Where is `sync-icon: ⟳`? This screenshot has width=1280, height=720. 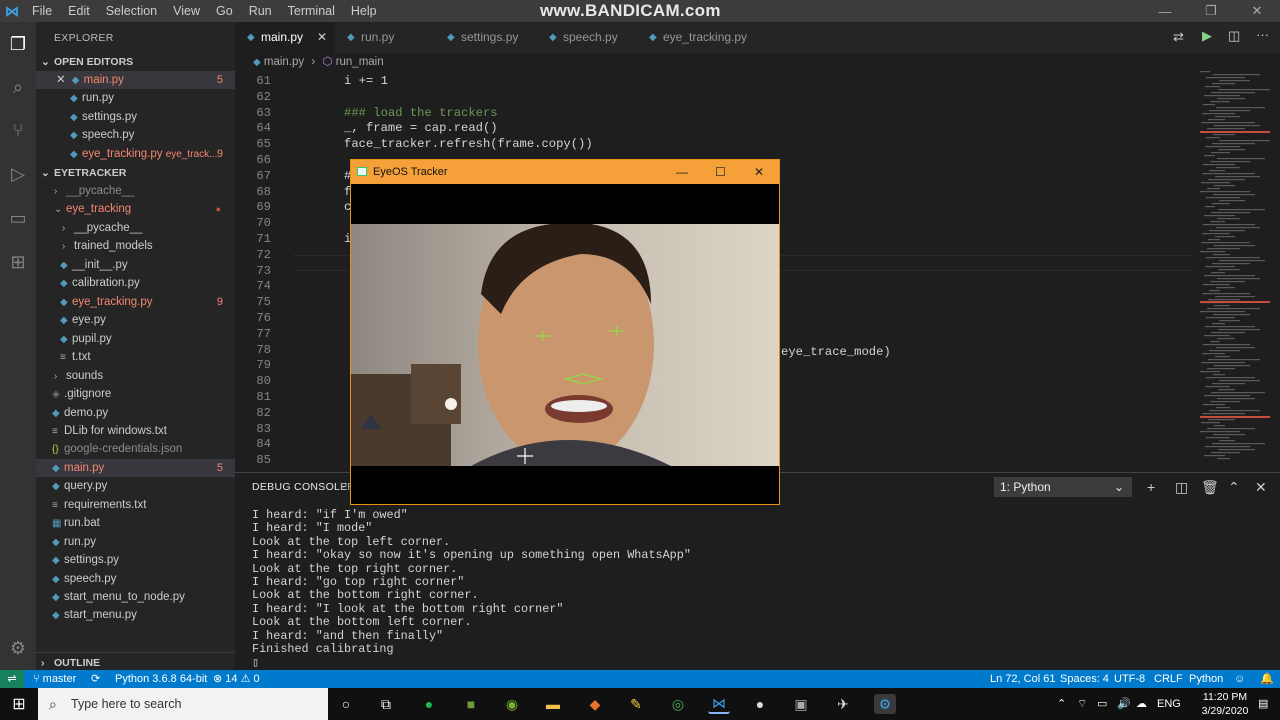
sync-icon: ⟳ is located at coordinates (95, 679).